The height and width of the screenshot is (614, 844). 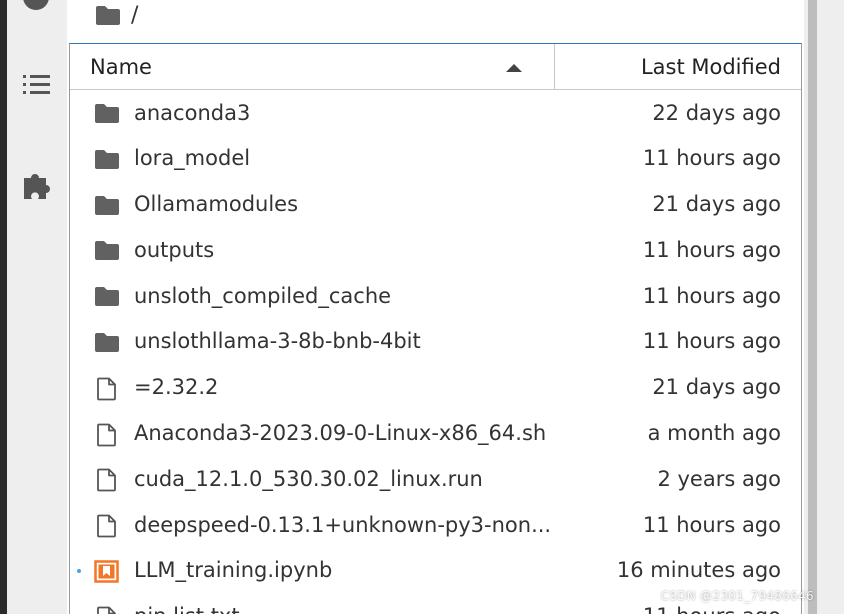 I want to click on list-item: outputs 11 hours ago, so click(x=435, y=250).